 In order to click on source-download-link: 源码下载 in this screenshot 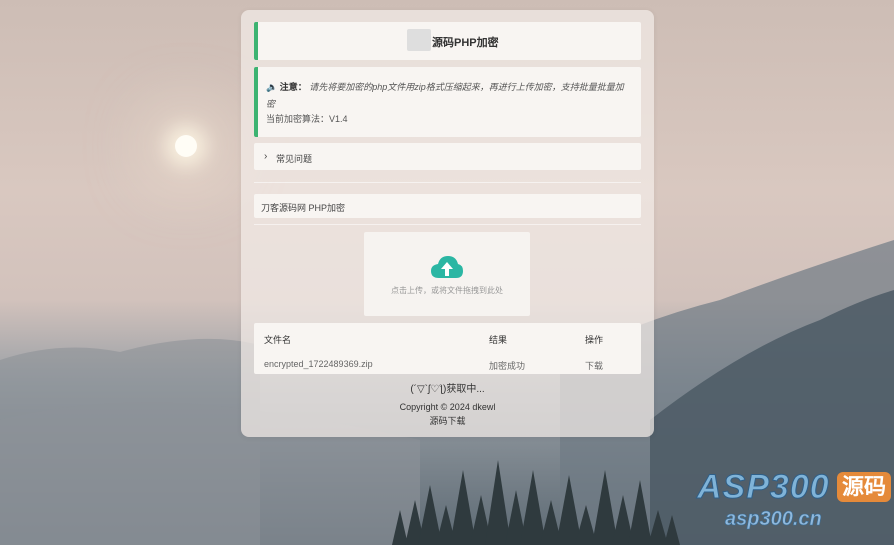, I will do `click(447, 420)`.